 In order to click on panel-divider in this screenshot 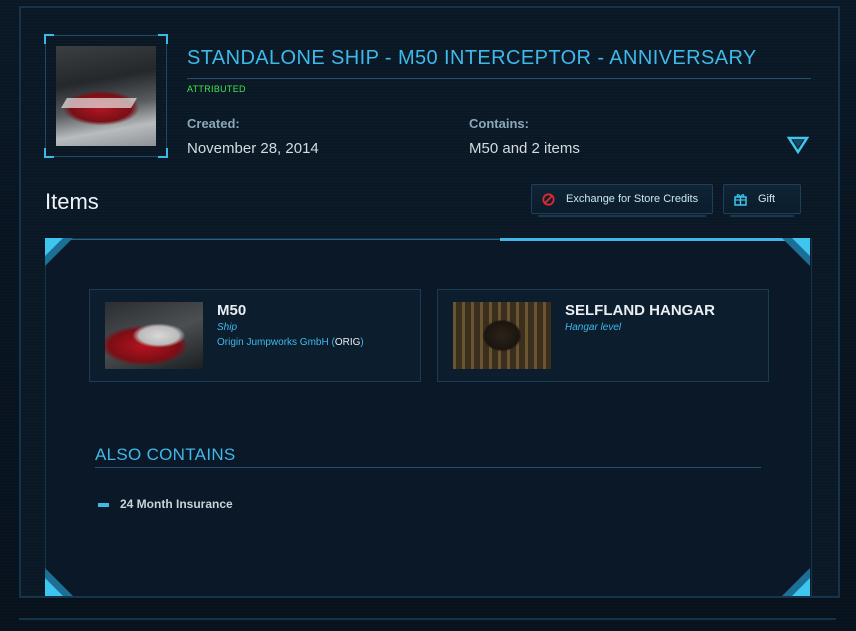, I will do `click(285, 239)`.